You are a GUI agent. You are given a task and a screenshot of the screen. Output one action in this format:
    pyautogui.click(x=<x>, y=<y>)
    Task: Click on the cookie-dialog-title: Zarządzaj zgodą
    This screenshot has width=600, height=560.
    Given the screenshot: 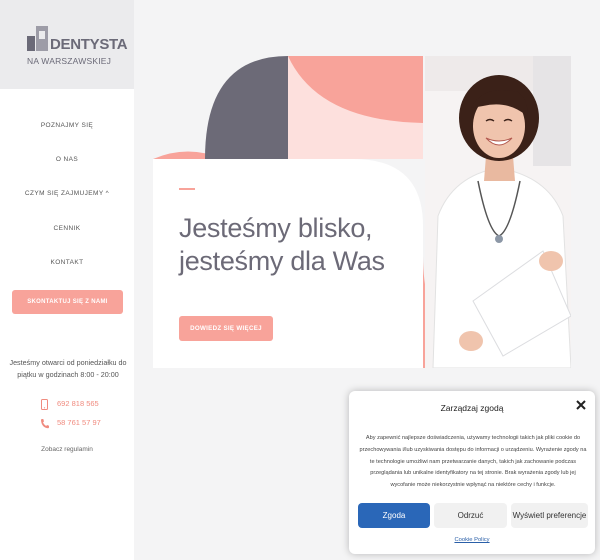 What is the action you would take?
    pyautogui.click(x=472, y=408)
    